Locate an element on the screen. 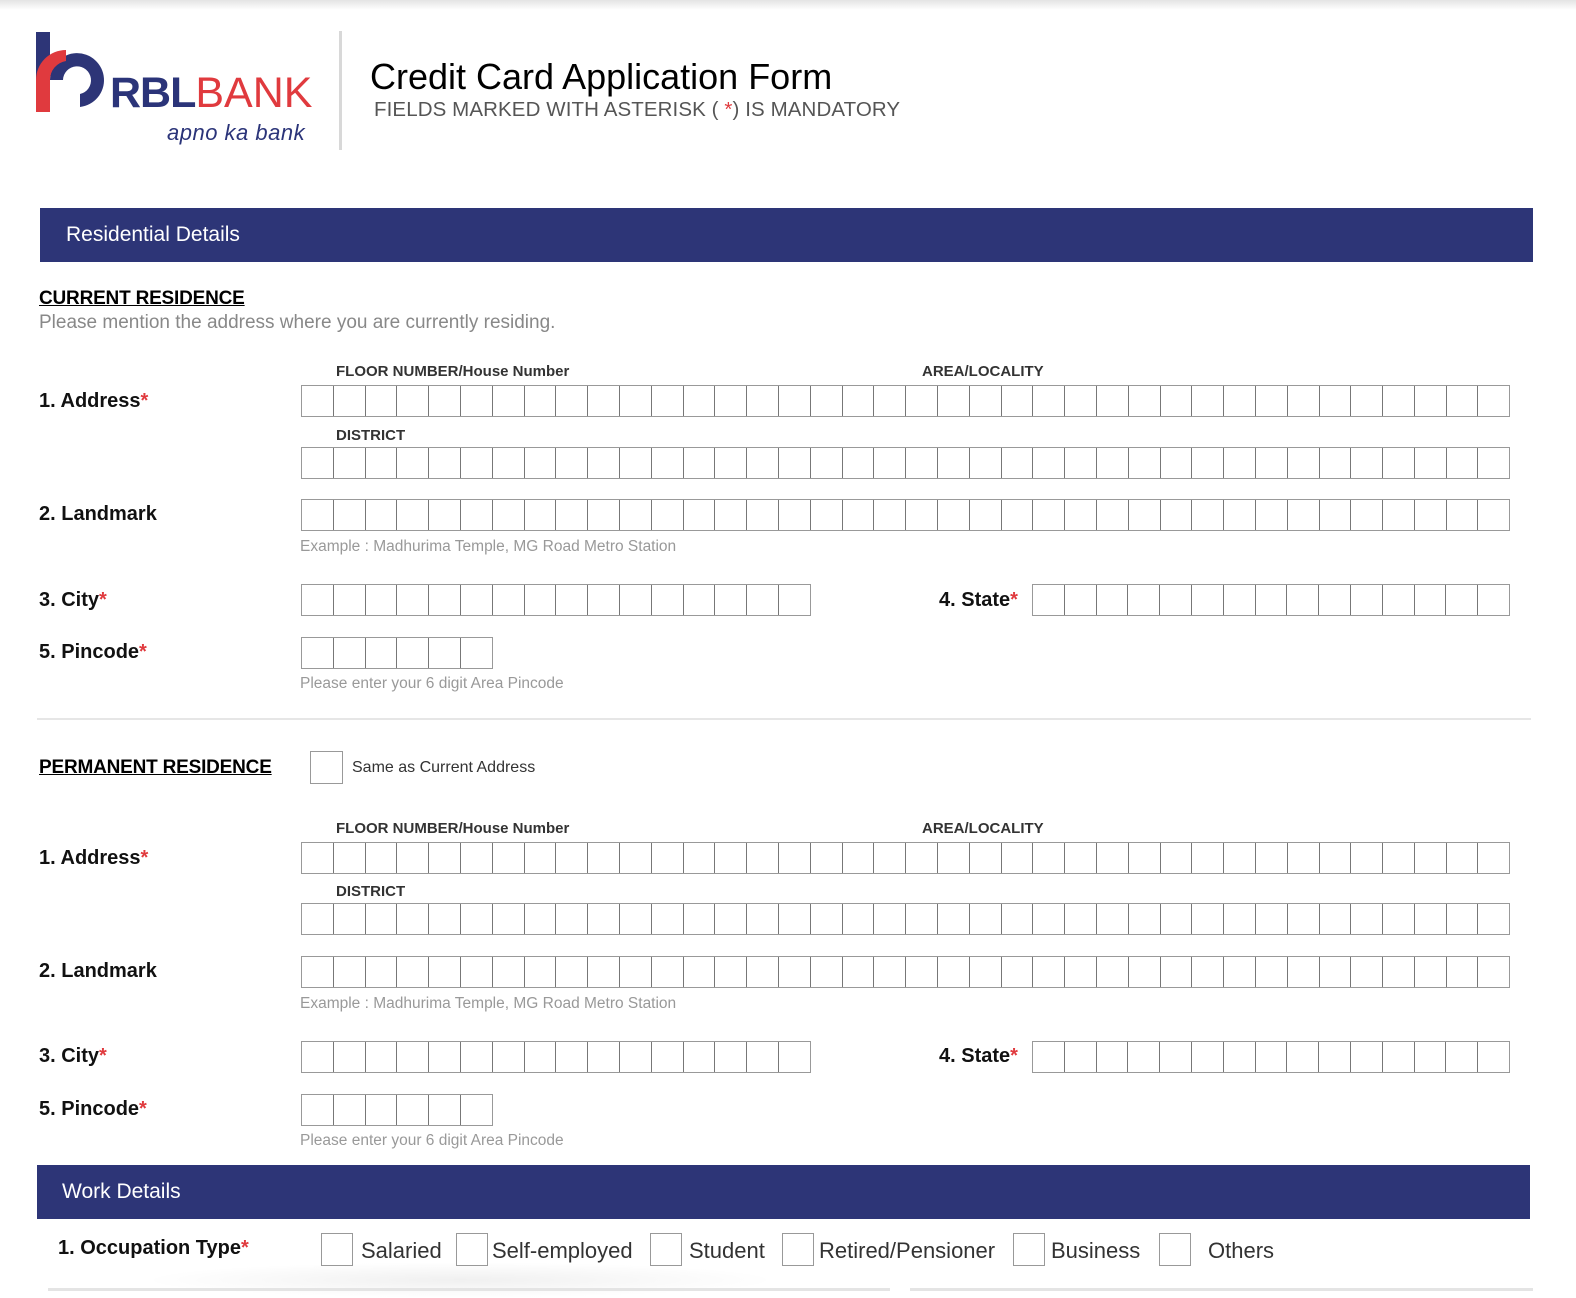 Image resolution: width=1576 pixels, height=1298 pixels. permanent-pincode-input is located at coordinates (397, 1110).